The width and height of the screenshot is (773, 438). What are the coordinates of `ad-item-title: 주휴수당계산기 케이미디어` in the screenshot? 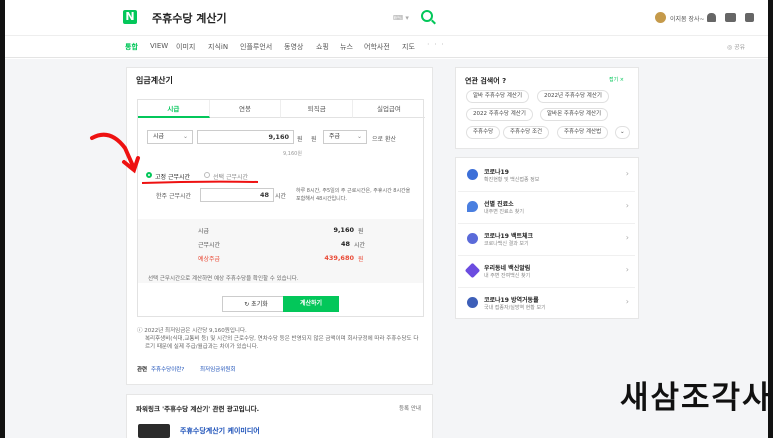 It's located at (220, 431).